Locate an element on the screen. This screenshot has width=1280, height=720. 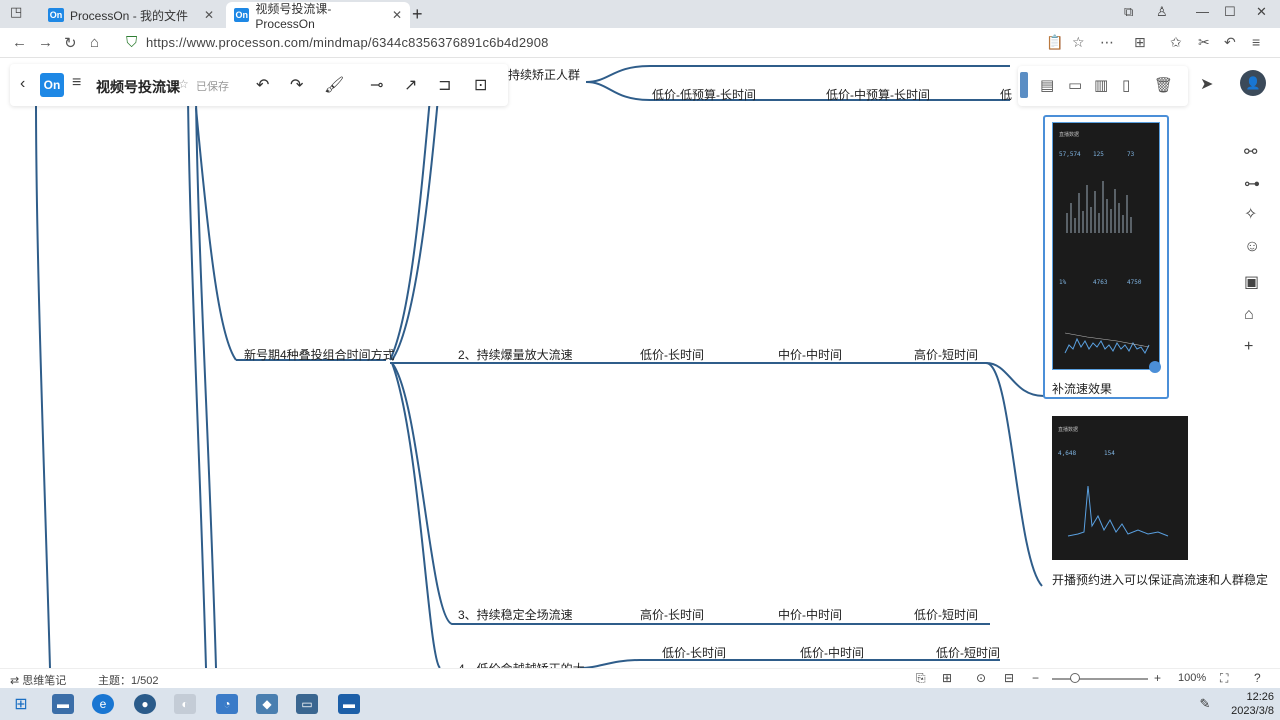
zoom-level: 100% is located at coordinates (1192, 678).